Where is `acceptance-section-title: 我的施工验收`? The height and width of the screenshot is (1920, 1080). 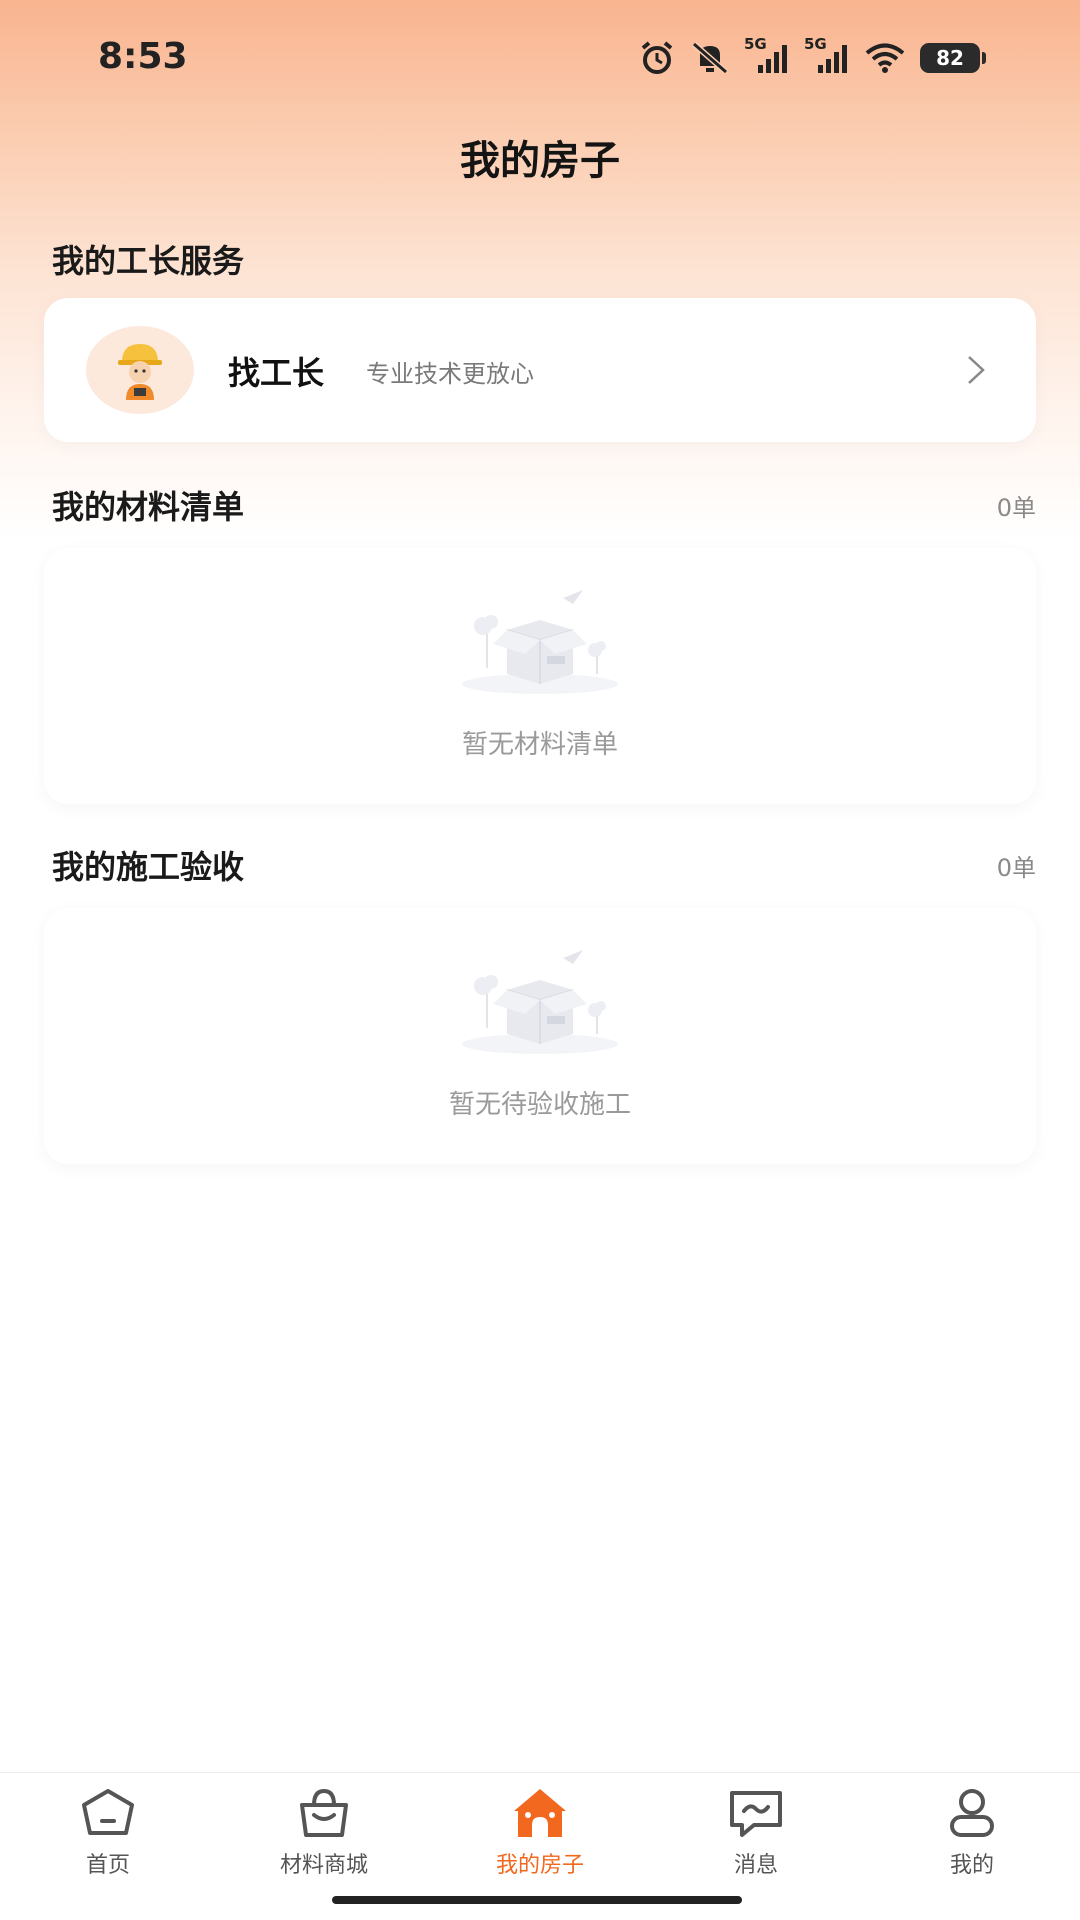 acceptance-section-title: 我的施工验收 is located at coordinates (148, 867).